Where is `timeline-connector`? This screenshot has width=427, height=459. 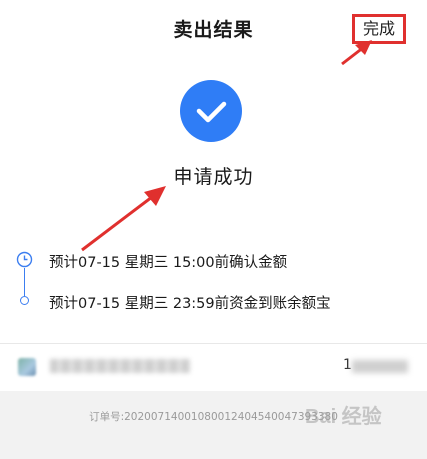
timeline-connector is located at coordinates (24, 282).